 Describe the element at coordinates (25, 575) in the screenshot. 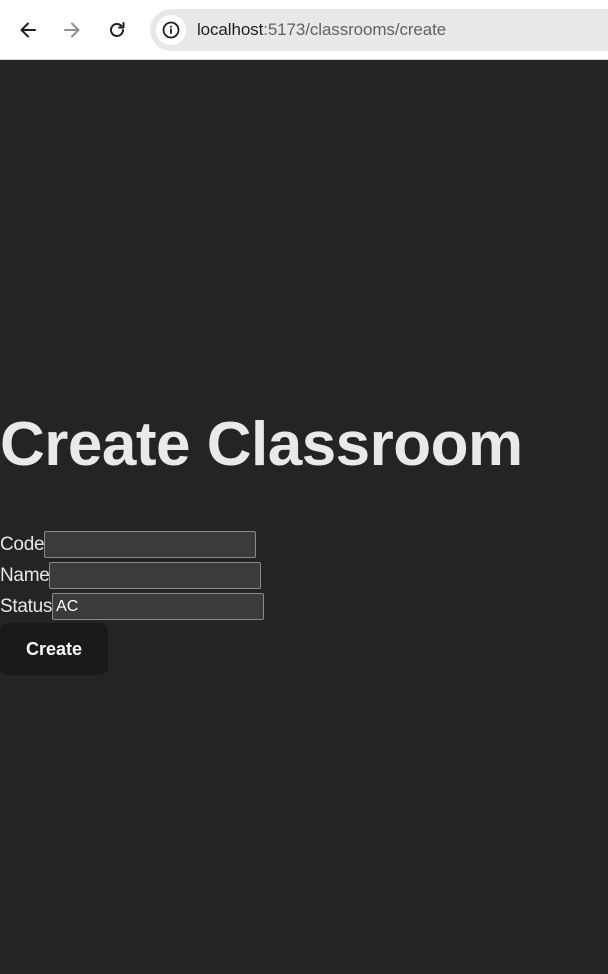

I see `name-label: Name` at that location.